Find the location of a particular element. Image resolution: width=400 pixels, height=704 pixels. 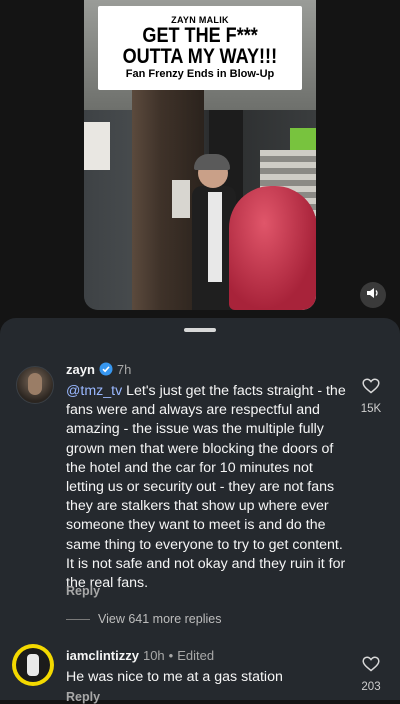

like-button: 203 is located at coordinates (371, 674).